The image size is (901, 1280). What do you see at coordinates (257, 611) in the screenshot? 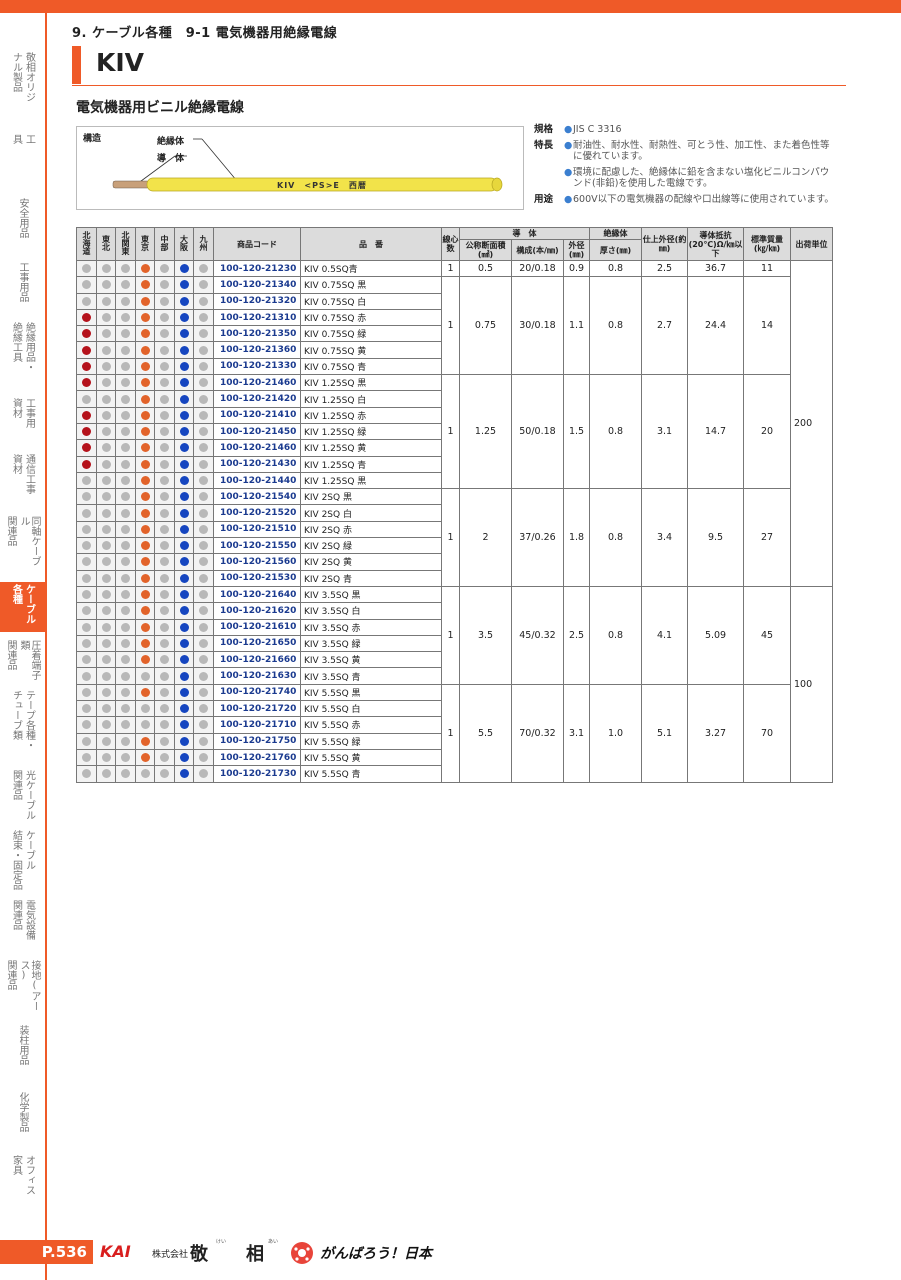
I see `product-code: 100-120-21620` at bounding box center [257, 611].